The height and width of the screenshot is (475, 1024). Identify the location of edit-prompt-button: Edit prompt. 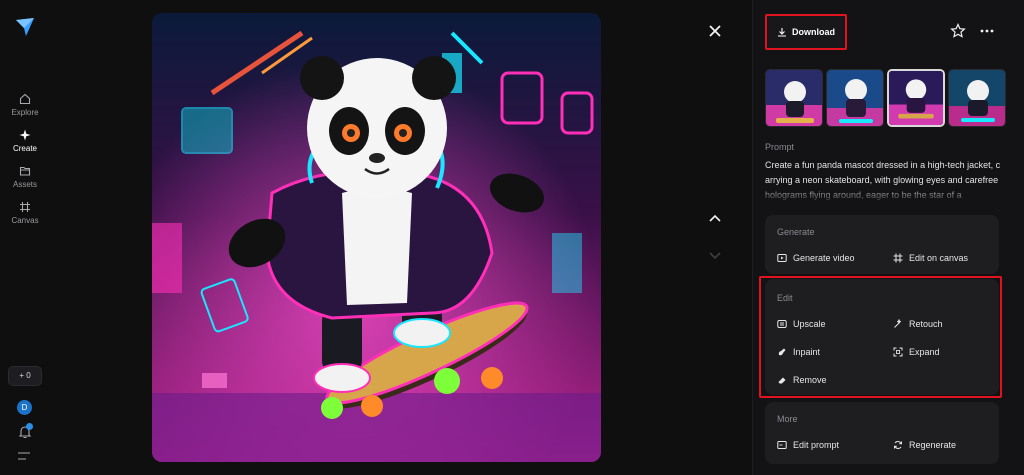
(808, 445).